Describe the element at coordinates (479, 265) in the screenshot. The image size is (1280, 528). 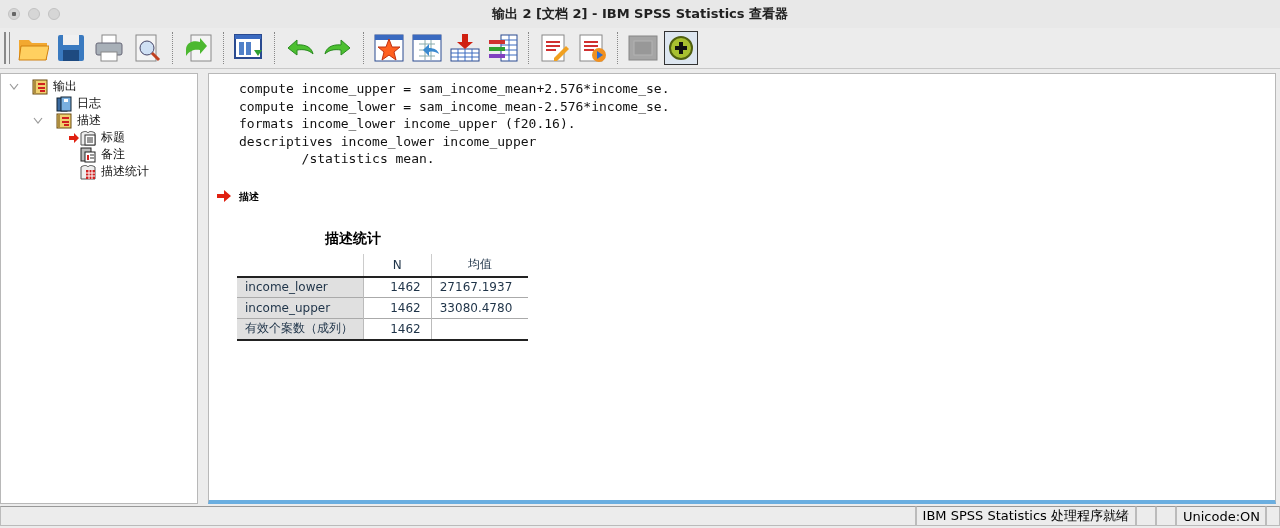
I see `column-header: 均值` at that location.